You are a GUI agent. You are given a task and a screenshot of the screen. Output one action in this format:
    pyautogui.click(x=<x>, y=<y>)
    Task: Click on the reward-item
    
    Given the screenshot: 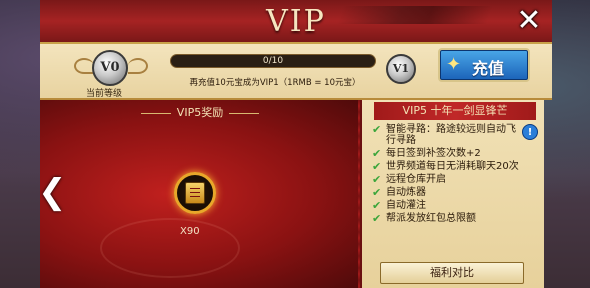 What is the action you would take?
    pyautogui.click(x=195, y=193)
    